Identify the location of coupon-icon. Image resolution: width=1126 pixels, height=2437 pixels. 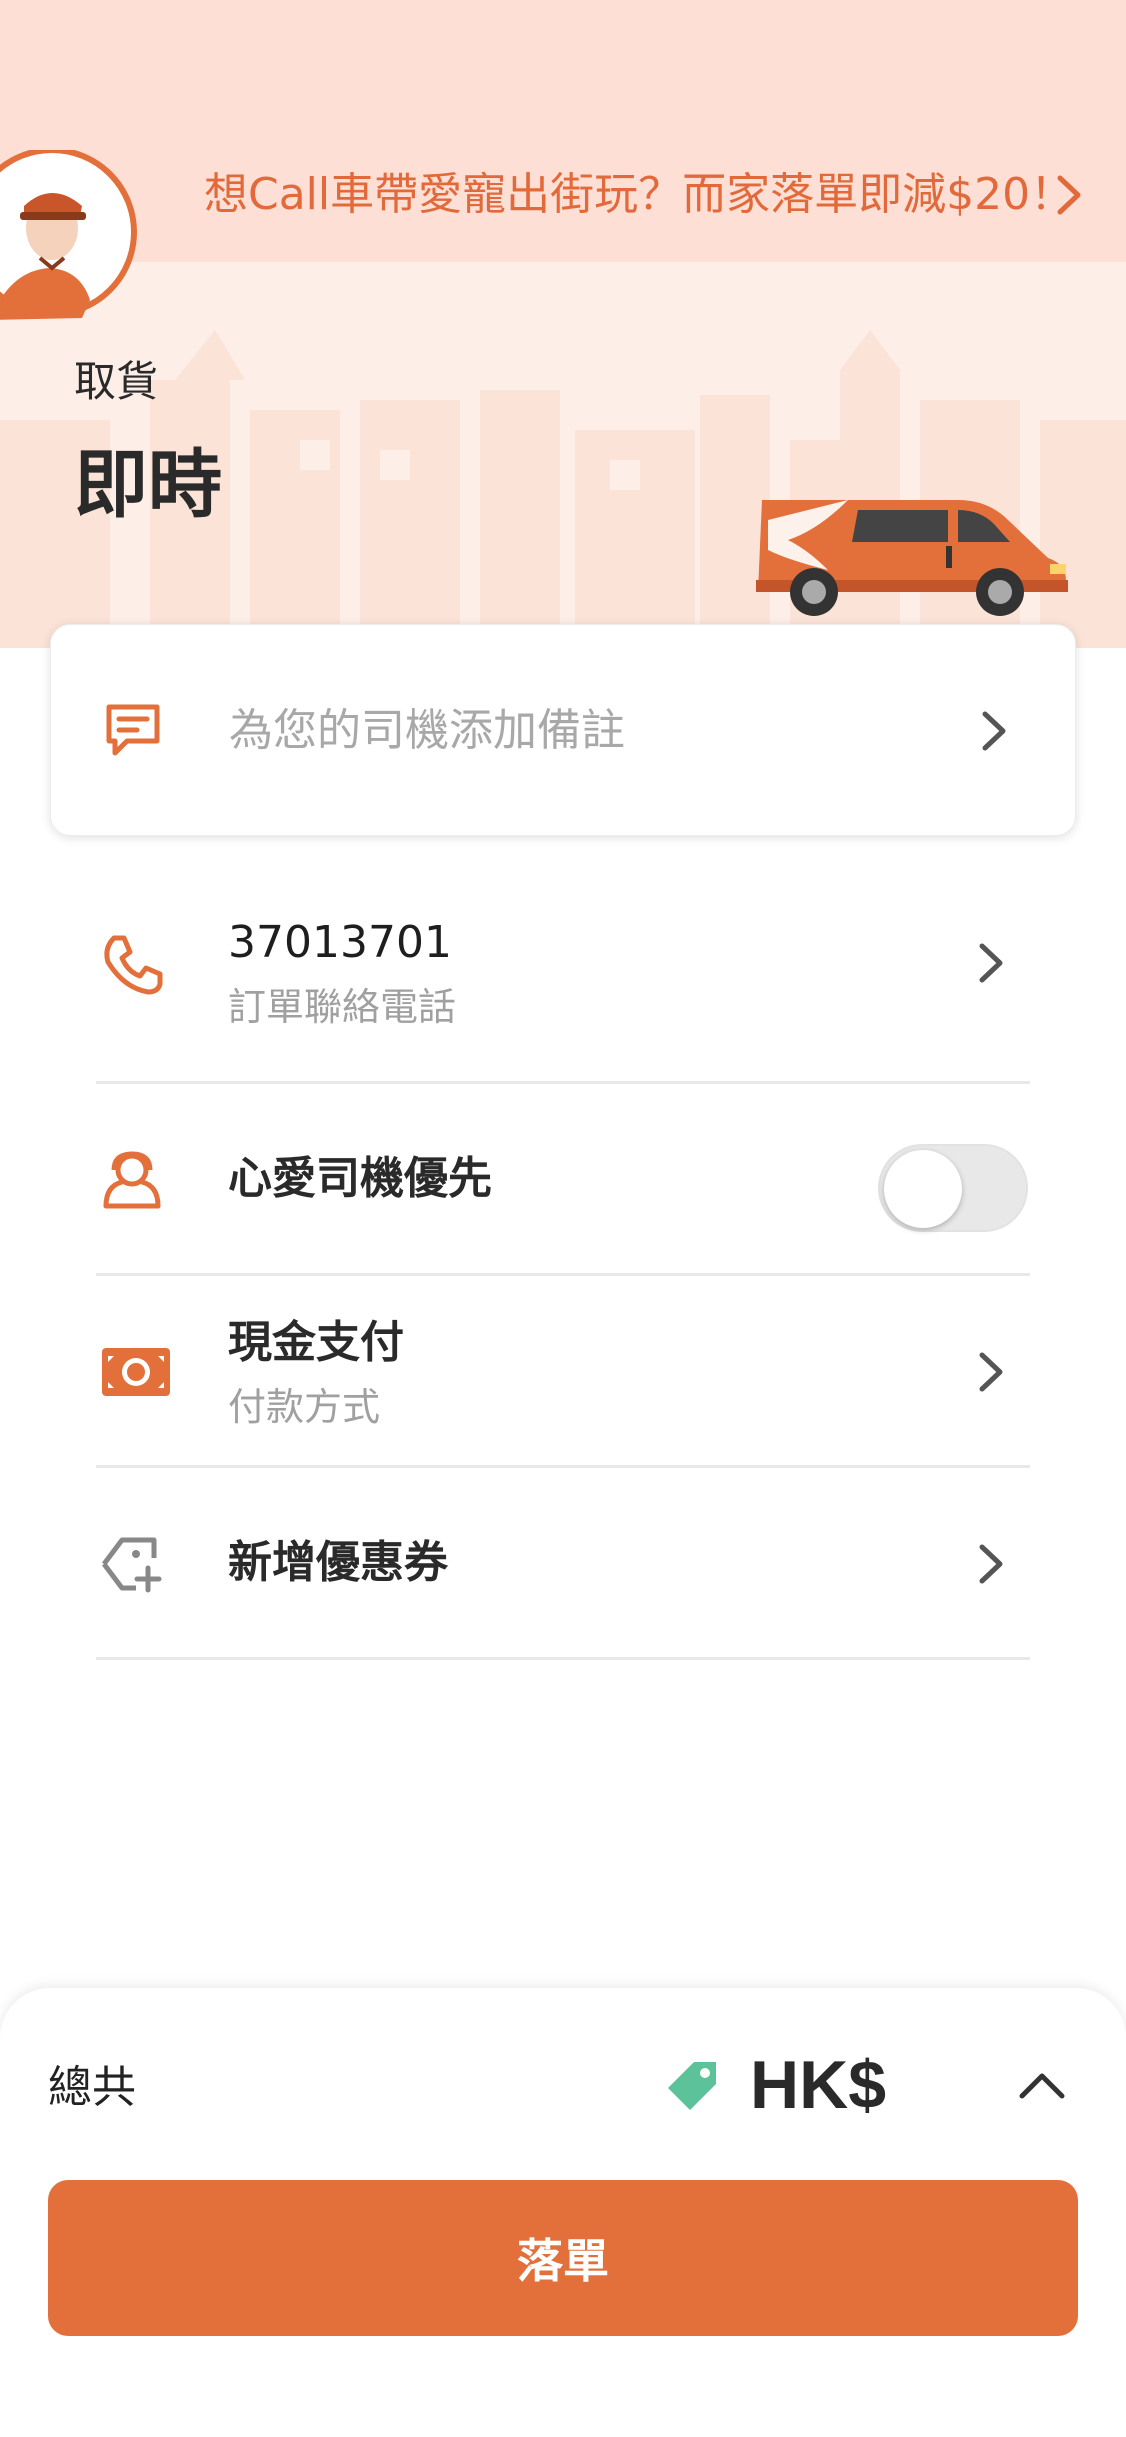
(132, 1565).